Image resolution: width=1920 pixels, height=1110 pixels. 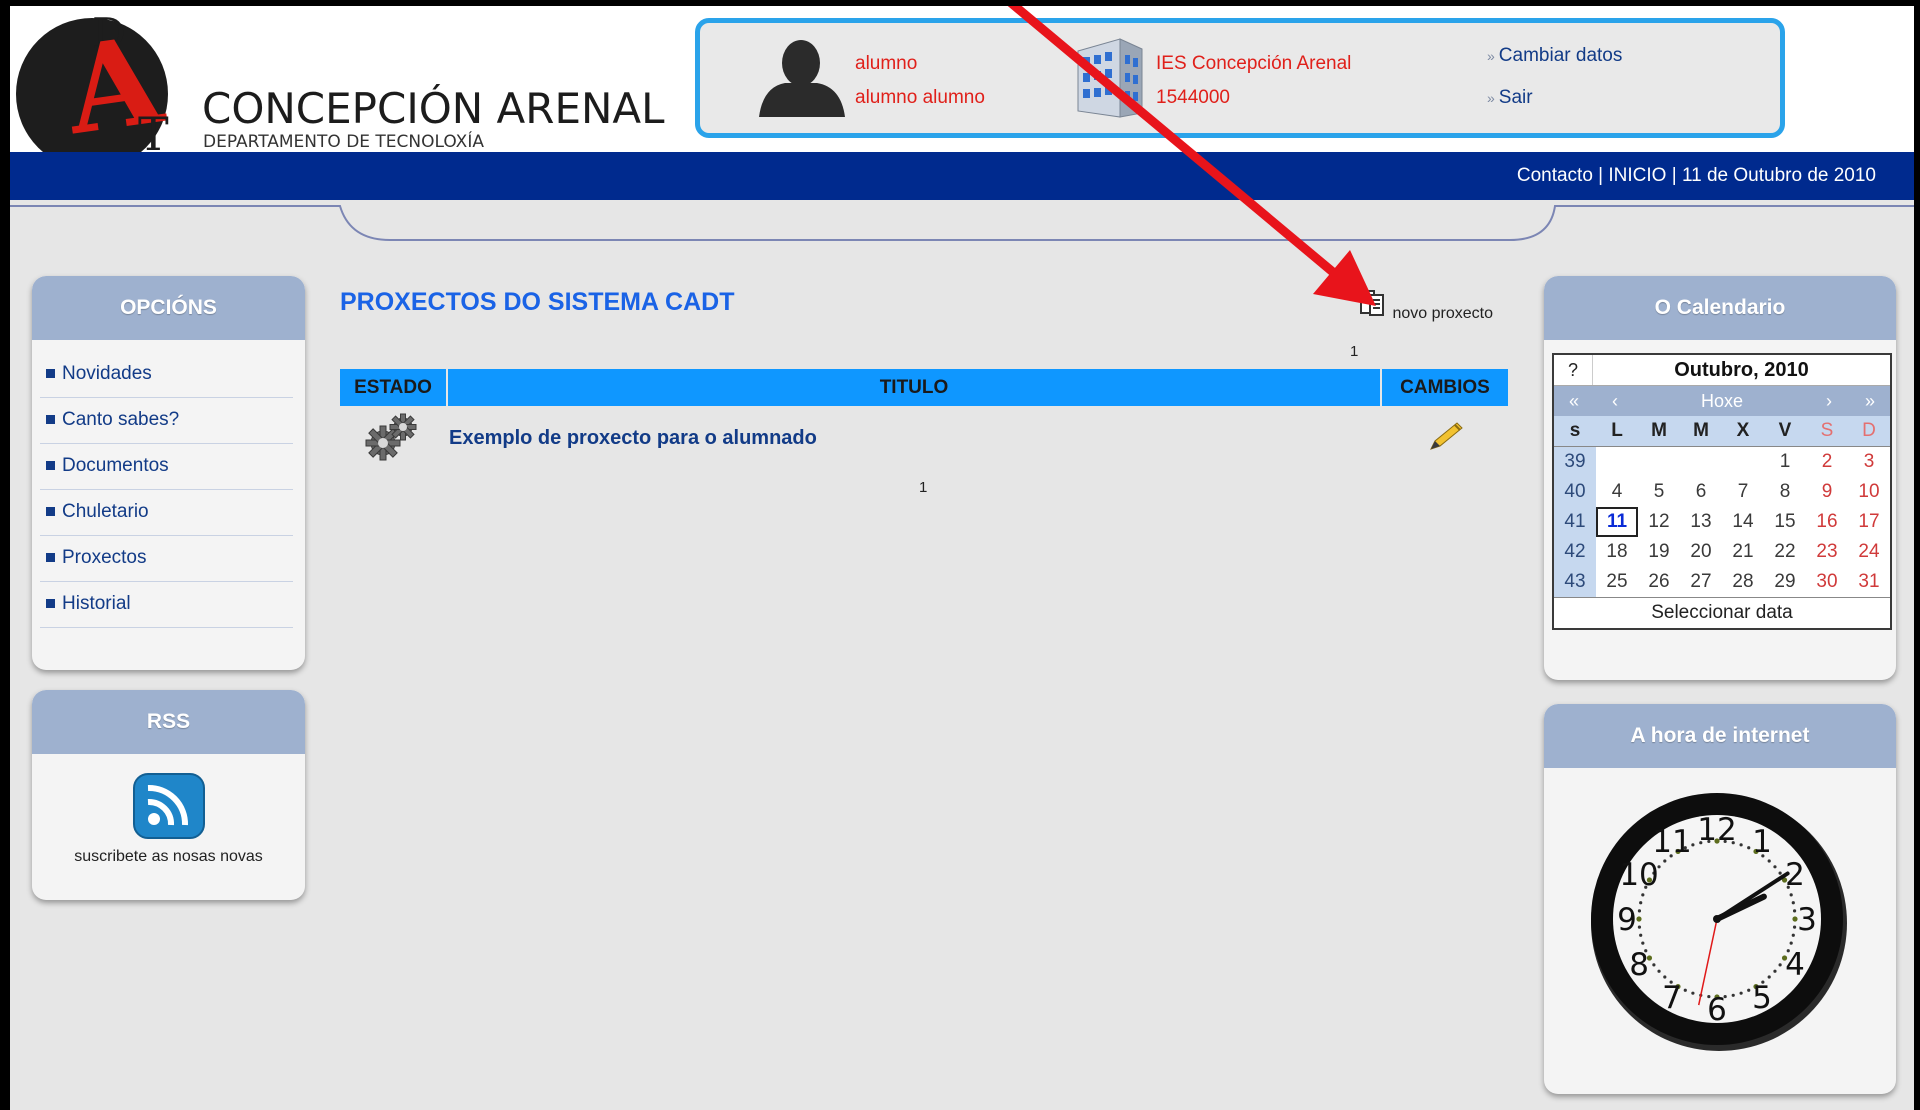 I want to click on next-year-button: », so click(x=1870, y=401).